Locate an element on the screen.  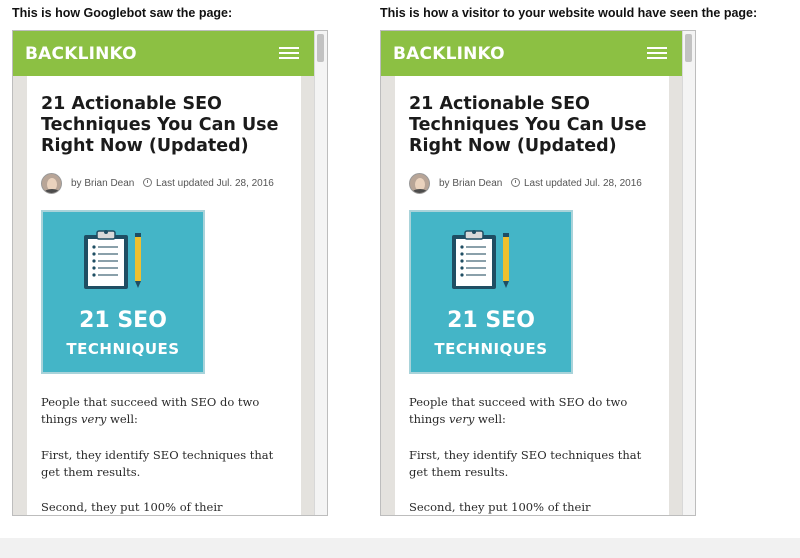
panel-caption: This is how Googlebot saw the page: is located at coordinates (122, 13).